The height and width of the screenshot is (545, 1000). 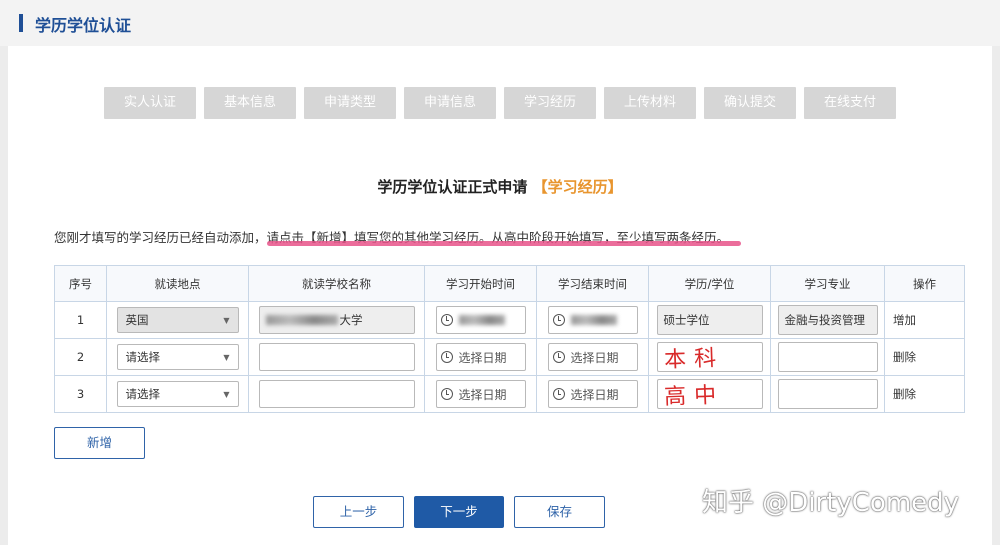 What do you see at coordinates (592, 283) in the screenshot?
I see `col-header-end: 学习结束时间` at bounding box center [592, 283].